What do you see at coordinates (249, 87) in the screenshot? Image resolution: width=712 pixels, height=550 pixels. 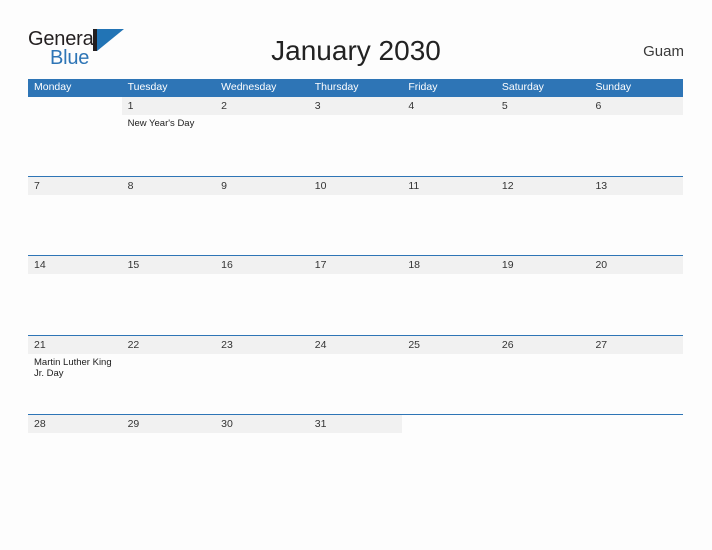 I see `weekday-header-wednesday: Wednesday` at bounding box center [249, 87].